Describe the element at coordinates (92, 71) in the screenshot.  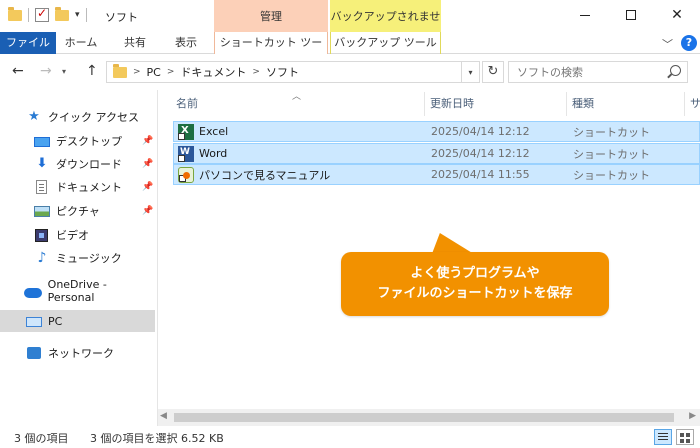
I see `up-icon: ↑` at that location.